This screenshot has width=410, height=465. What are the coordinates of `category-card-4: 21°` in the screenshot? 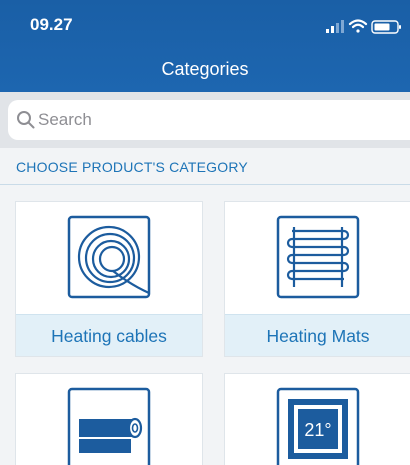 It's located at (317, 419).